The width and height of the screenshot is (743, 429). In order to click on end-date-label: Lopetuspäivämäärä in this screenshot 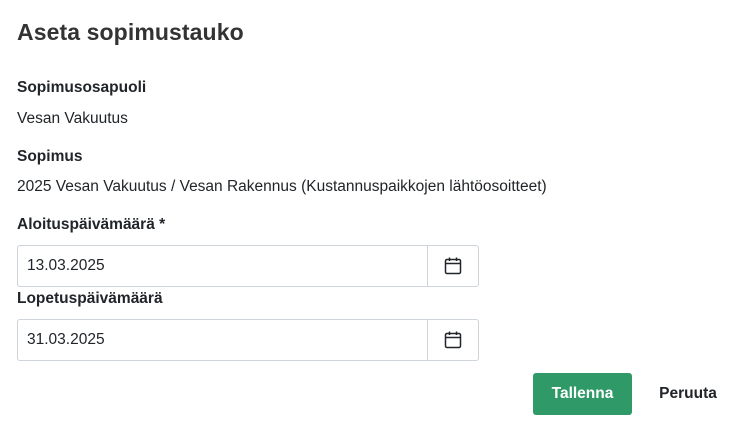, I will do `click(90, 298)`.